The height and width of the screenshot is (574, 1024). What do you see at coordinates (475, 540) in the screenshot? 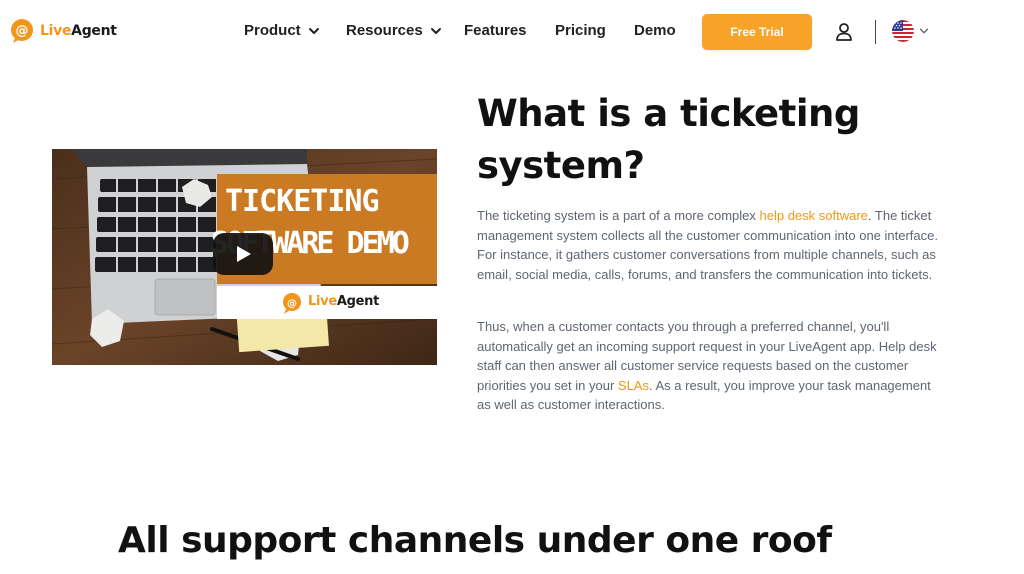
I see `section-title: All support channels under one roof` at bounding box center [475, 540].